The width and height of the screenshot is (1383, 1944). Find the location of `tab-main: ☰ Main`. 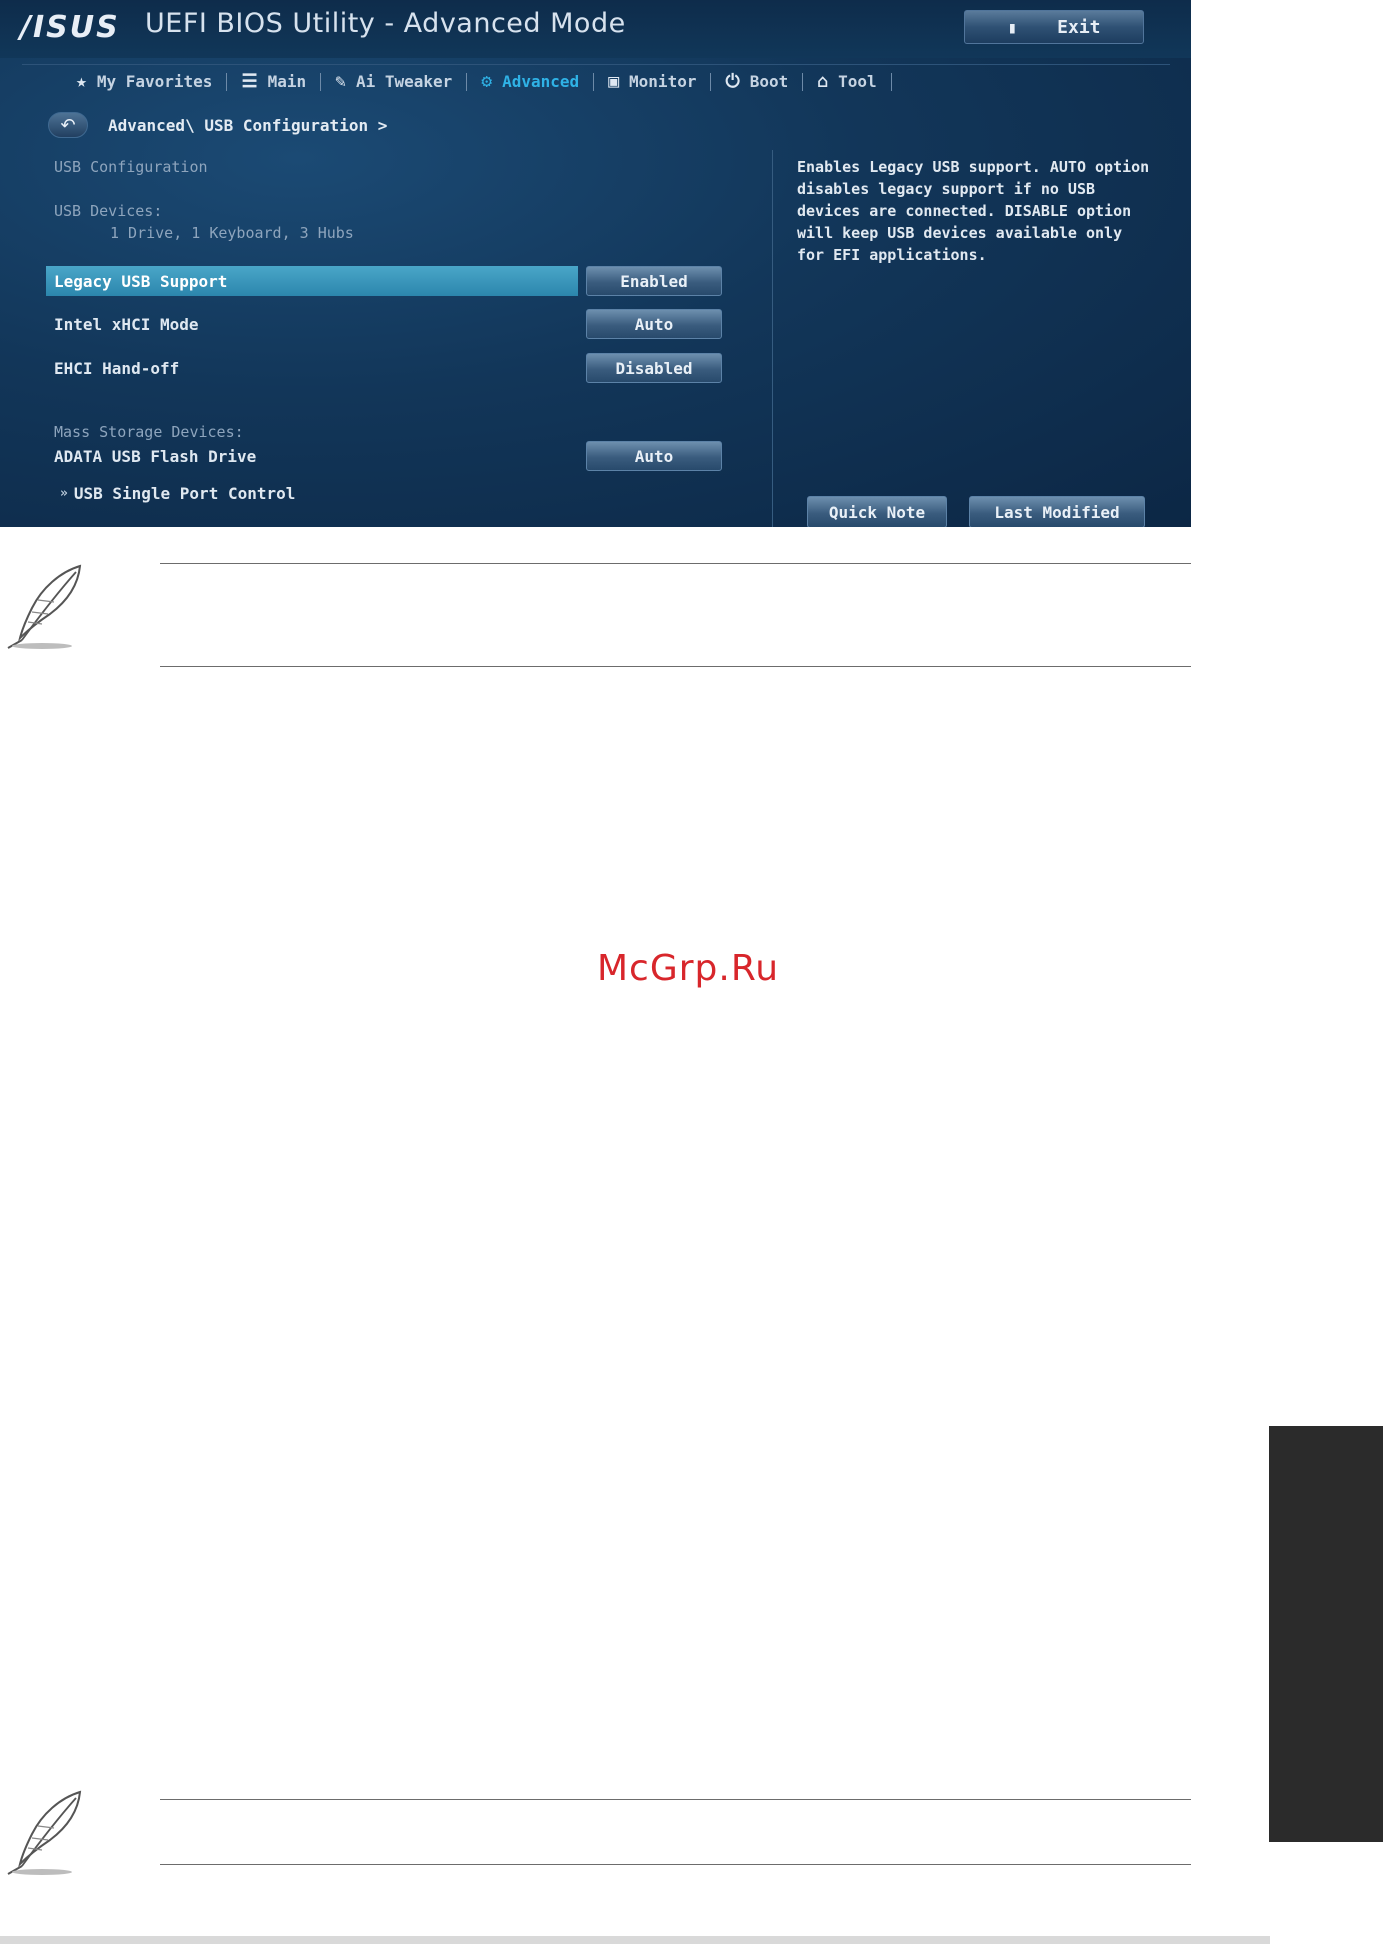

tab-main: ☰ Main is located at coordinates (273, 82).